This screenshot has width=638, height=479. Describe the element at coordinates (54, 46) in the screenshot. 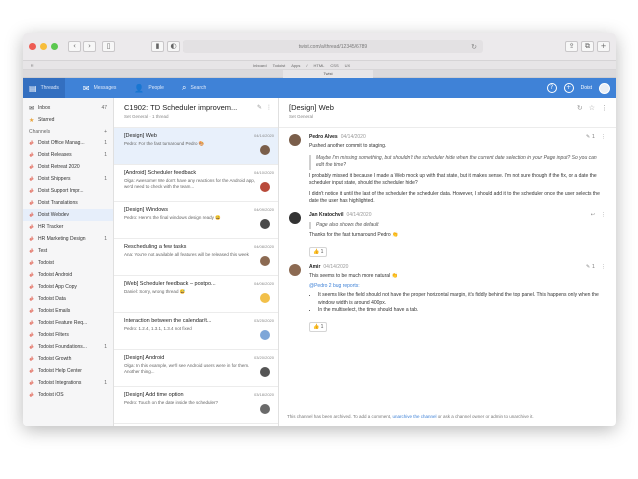

I see `maximize-window-button` at that location.